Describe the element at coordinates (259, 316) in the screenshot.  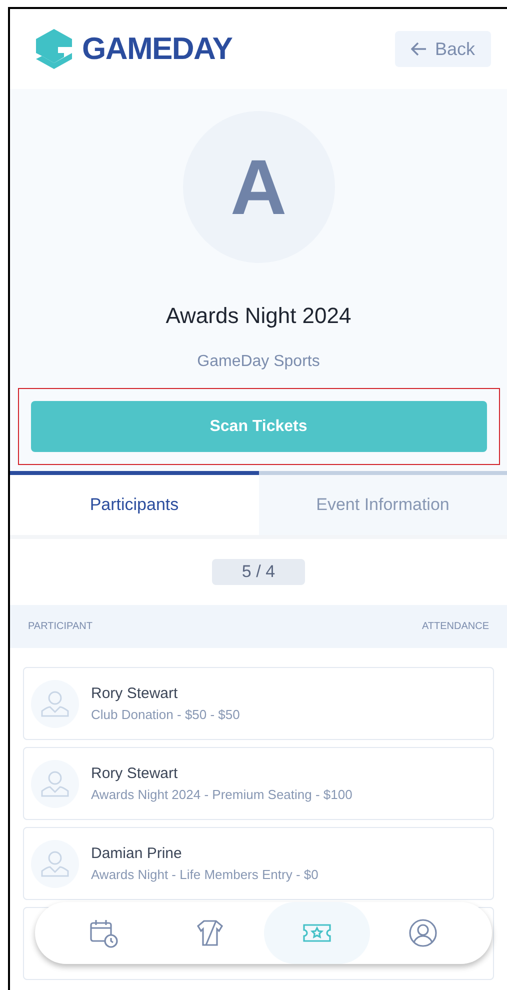
I see `event-title: Awards Night 2024` at that location.